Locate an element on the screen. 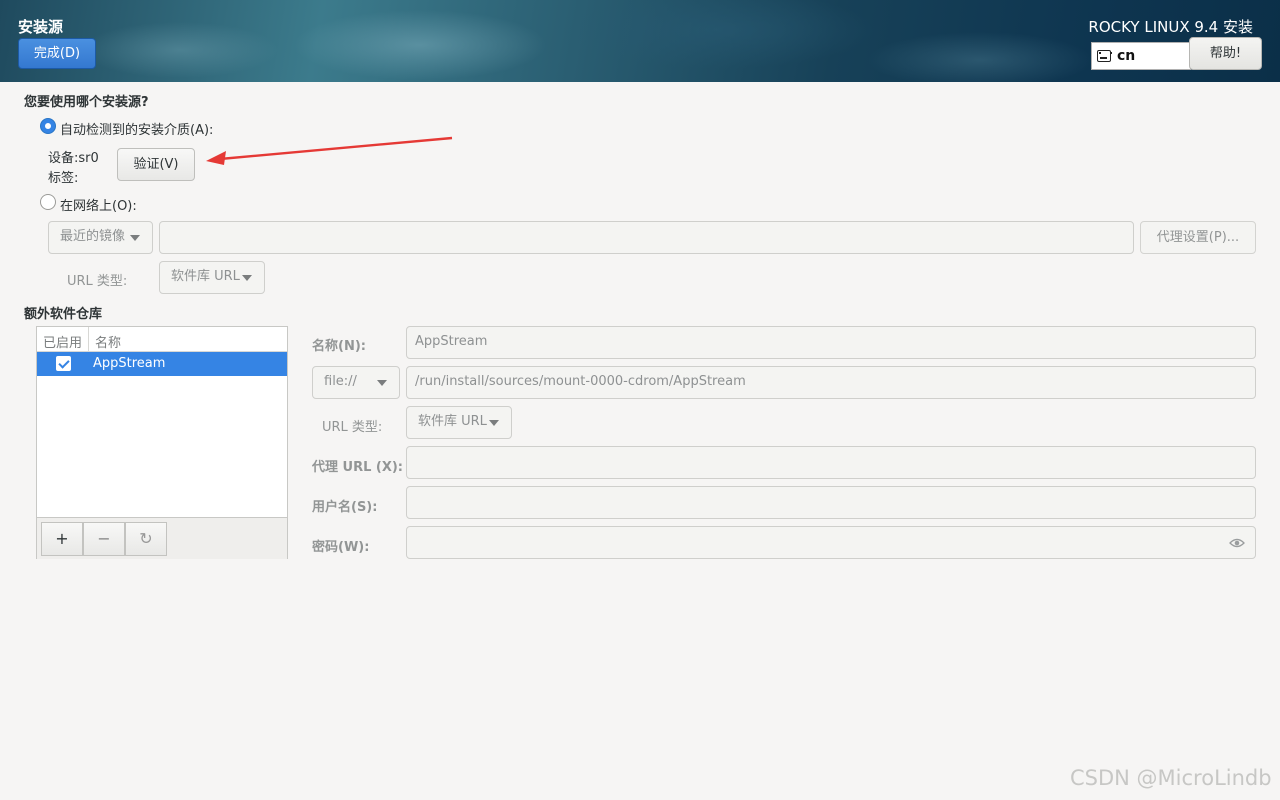  username-label: 用户名(S): is located at coordinates (345, 507).